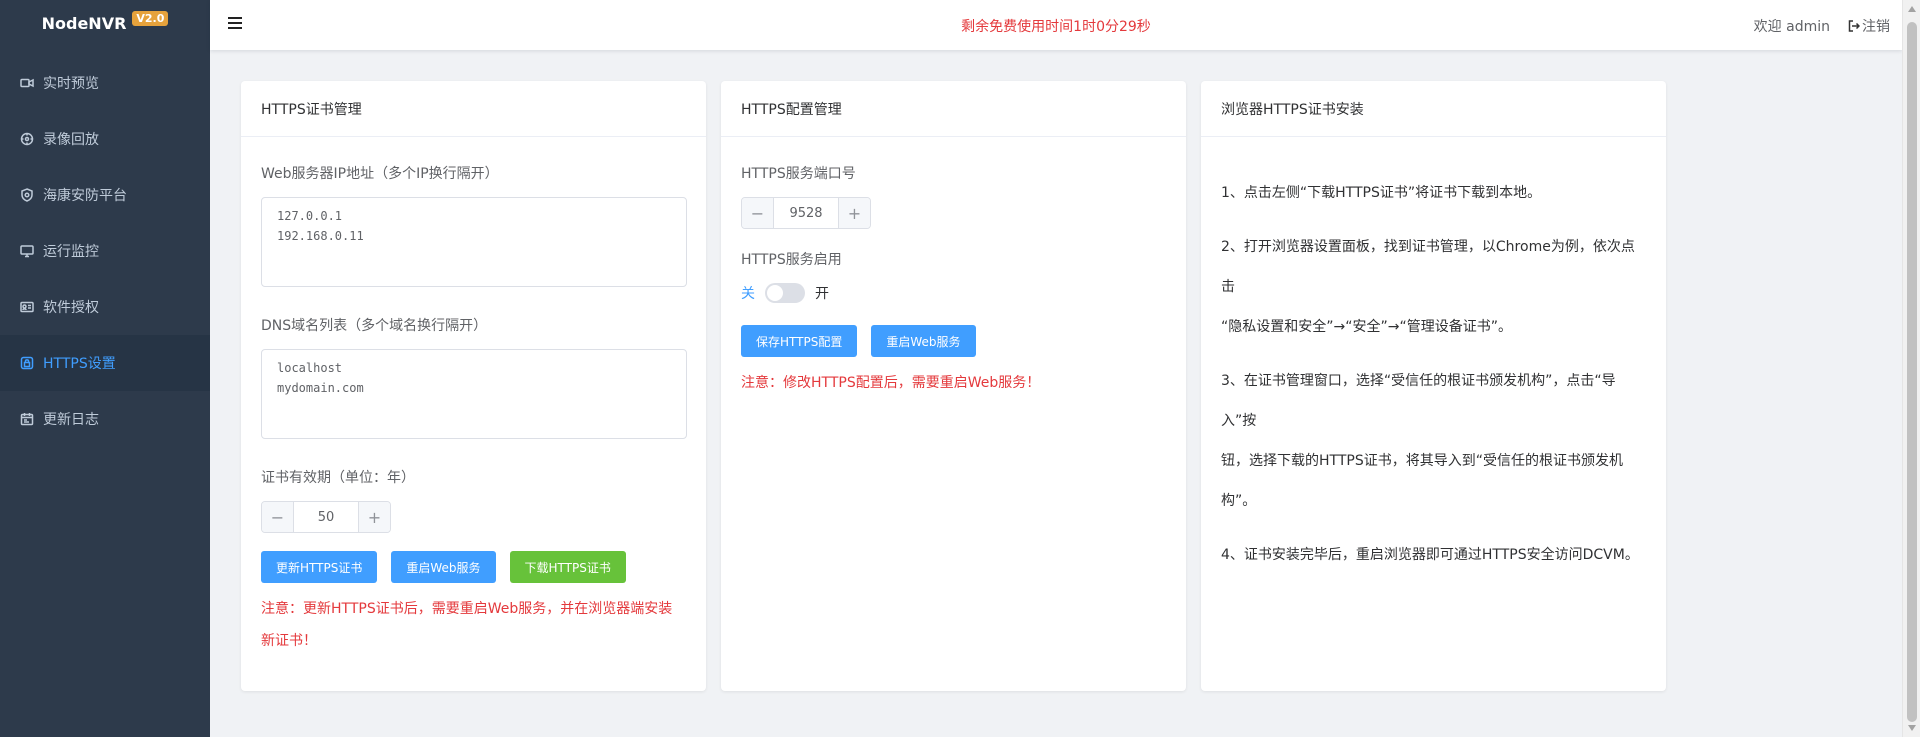 The height and width of the screenshot is (737, 1920). Describe the element at coordinates (467, 625) in the screenshot. I see `cert-warning-text: 注意：更新HTTPS证书后，需要重启Web服务，并在浏览器端安装新证书！` at that location.